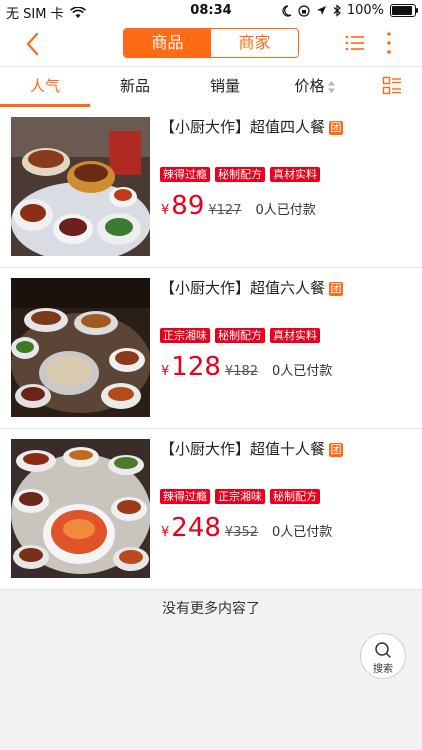  Describe the element at coordinates (304, 10) in the screenshot. I see `rotation-lock-icon` at that location.